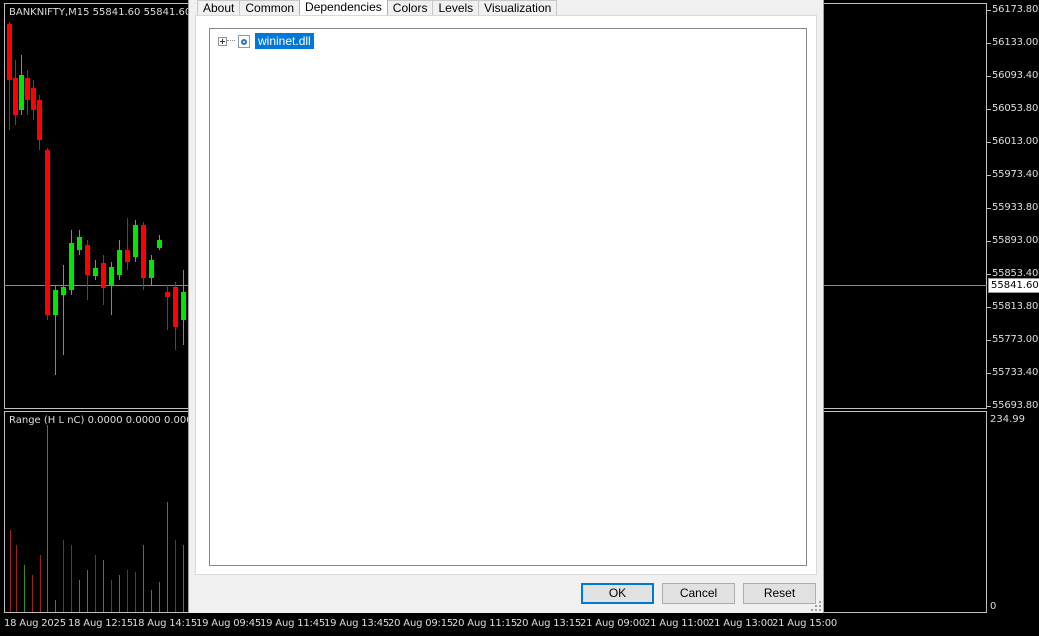  Describe the element at coordinates (485, 623) in the screenshot. I see `time-tick-label: 20 Aug 11:15` at that location.